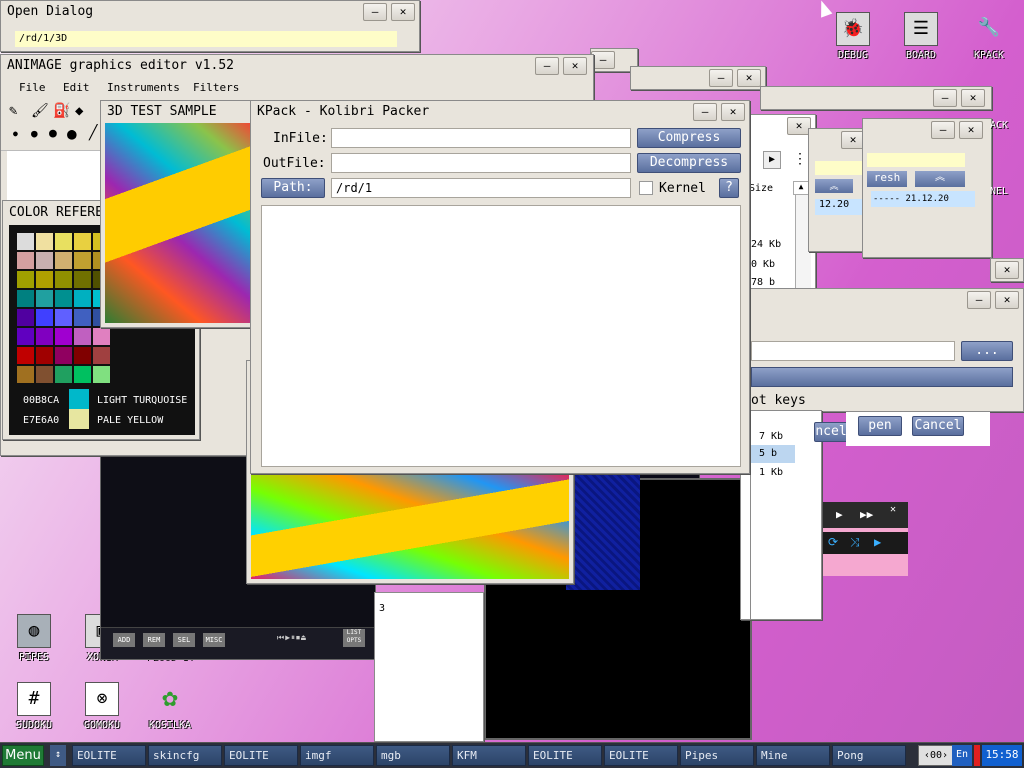  I want to click on sort-icon: ↕, so click(58, 755).